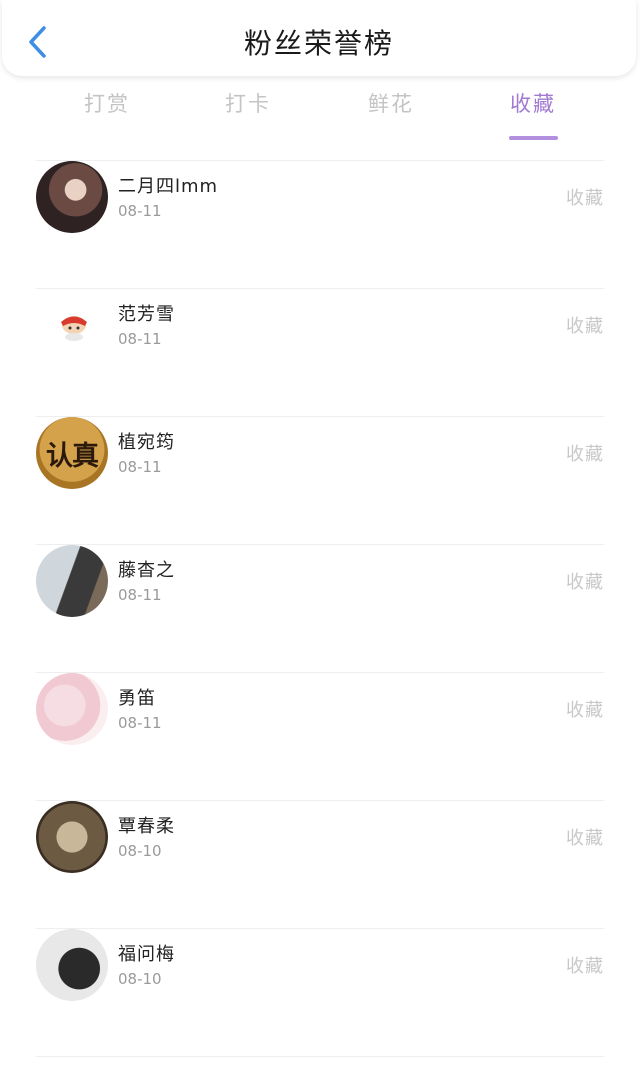  I want to click on list-item: 覃春柔 08-10 收藏, so click(320, 864).